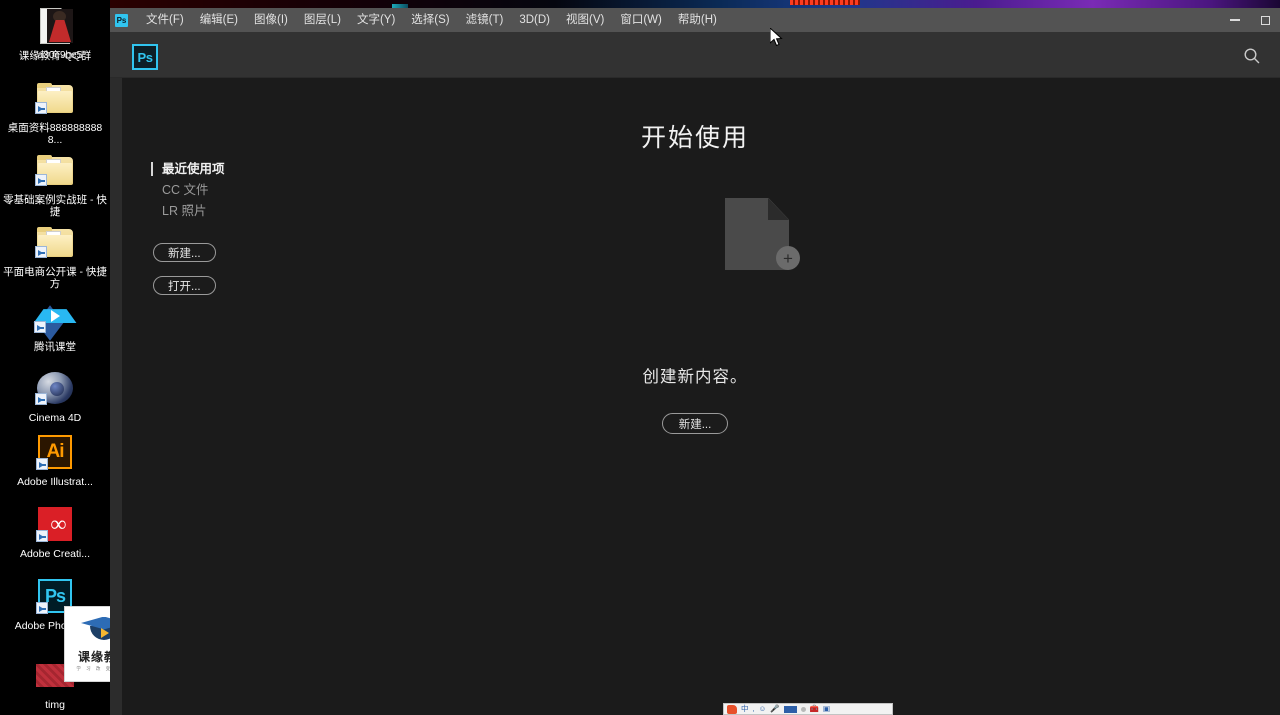 The height and width of the screenshot is (715, 1280). What do you see at coordinates (55, 452) in the screenshot?
I see `adobe-illustrator-icon: Ai` at bounding box center [55, 452].